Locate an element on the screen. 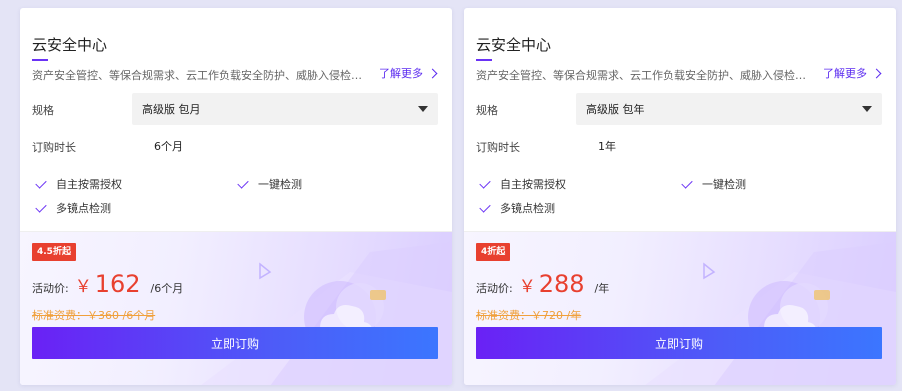  price-unit: /6个月 is located at coordinates (167, 288).